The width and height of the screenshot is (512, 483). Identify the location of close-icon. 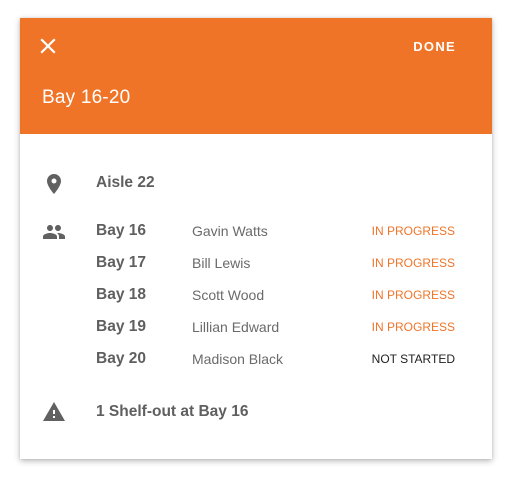
(48, 46).